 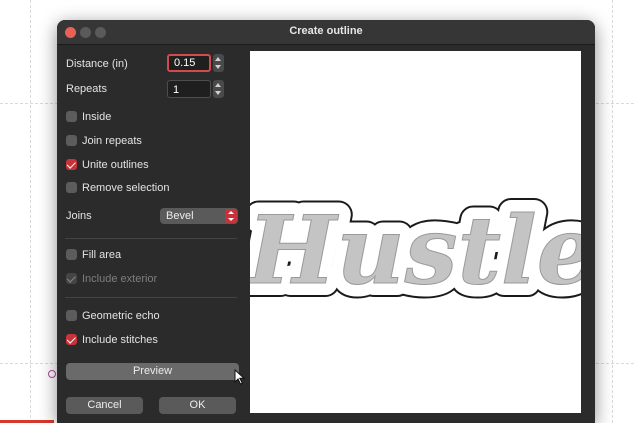 I want to click on fill-area-checkbox, so click(x=71, y=254).